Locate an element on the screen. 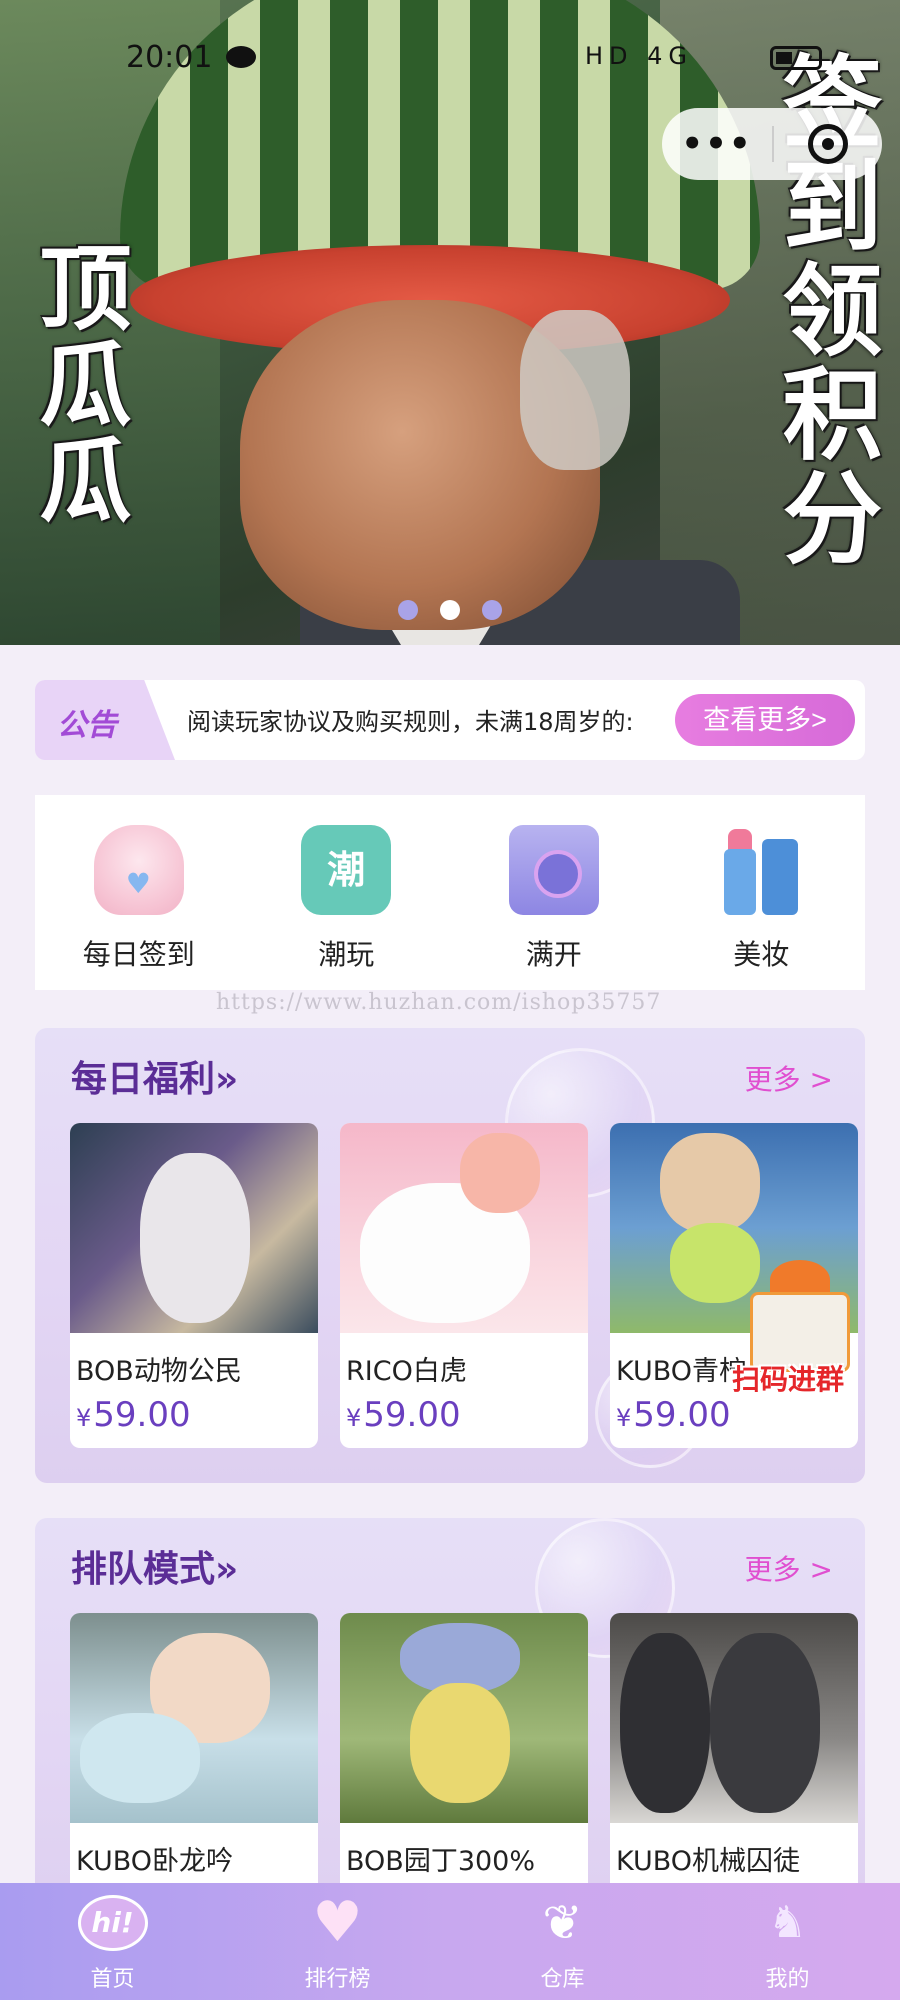 Image resolution: width=900 pixels, height=2000 pixels. tab-label: 我的 is located at coordinates (787, 1979).